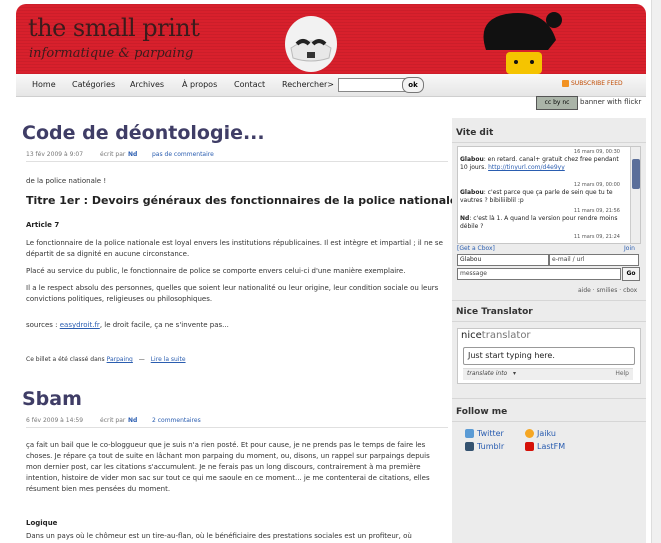  Describe the element at coordinates (551, 446) in the screenshot. I see `follow-lastfm-link: LastFM` at that location.